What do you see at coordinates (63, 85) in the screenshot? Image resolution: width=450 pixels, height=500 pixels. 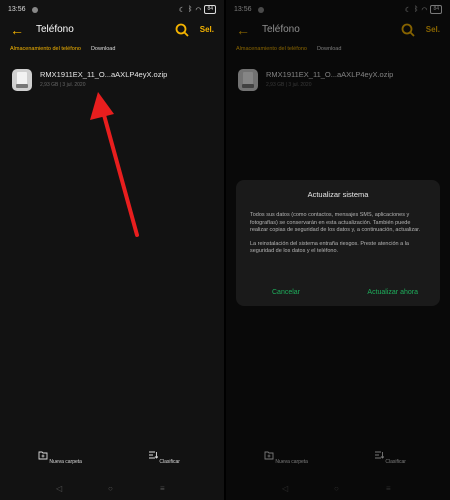 I see `file-meta: 2,93 GB | 3 jul. 2020` at bounding box center [63, 85].